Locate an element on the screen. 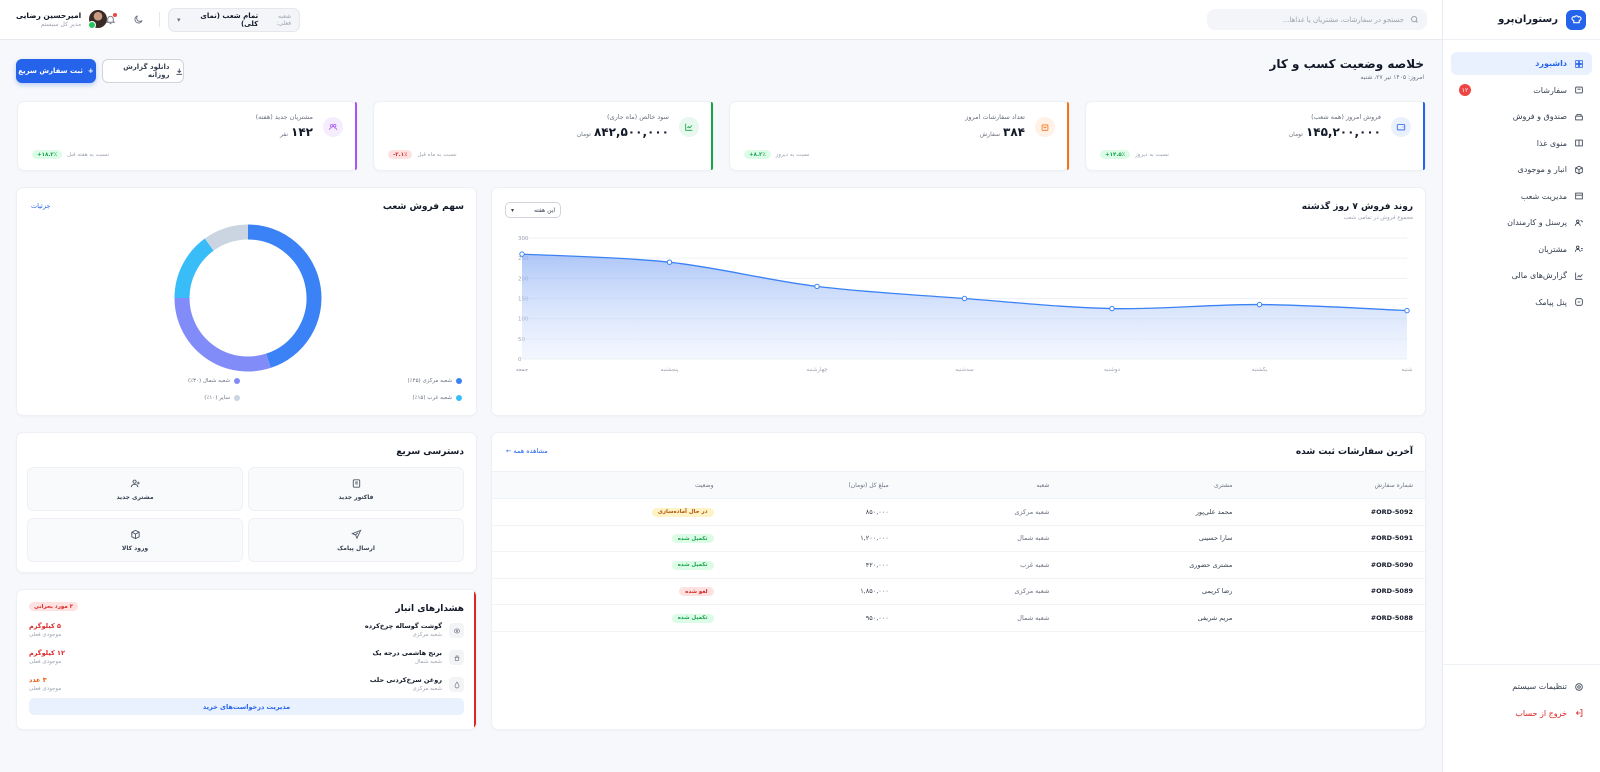 This screenshot has width=1600, height=772. x-tick-label: جمعه is located at coordinates (522, 370).